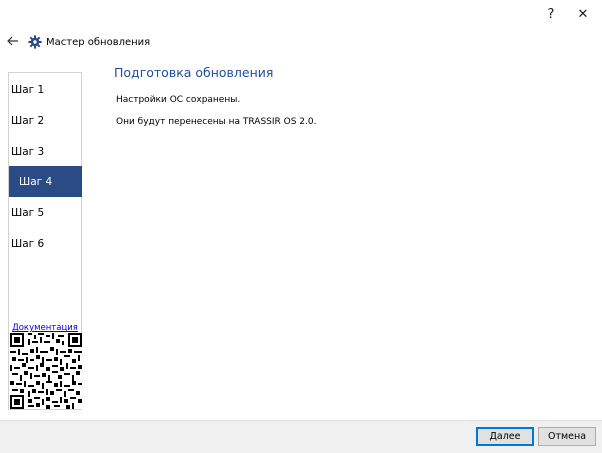 The height and width of the screenshot is (453, 602). What do you see at coordinates (45, 120) in the screenshot?
I see `step-2: Шаг 2` at bounding box center [45, 120].